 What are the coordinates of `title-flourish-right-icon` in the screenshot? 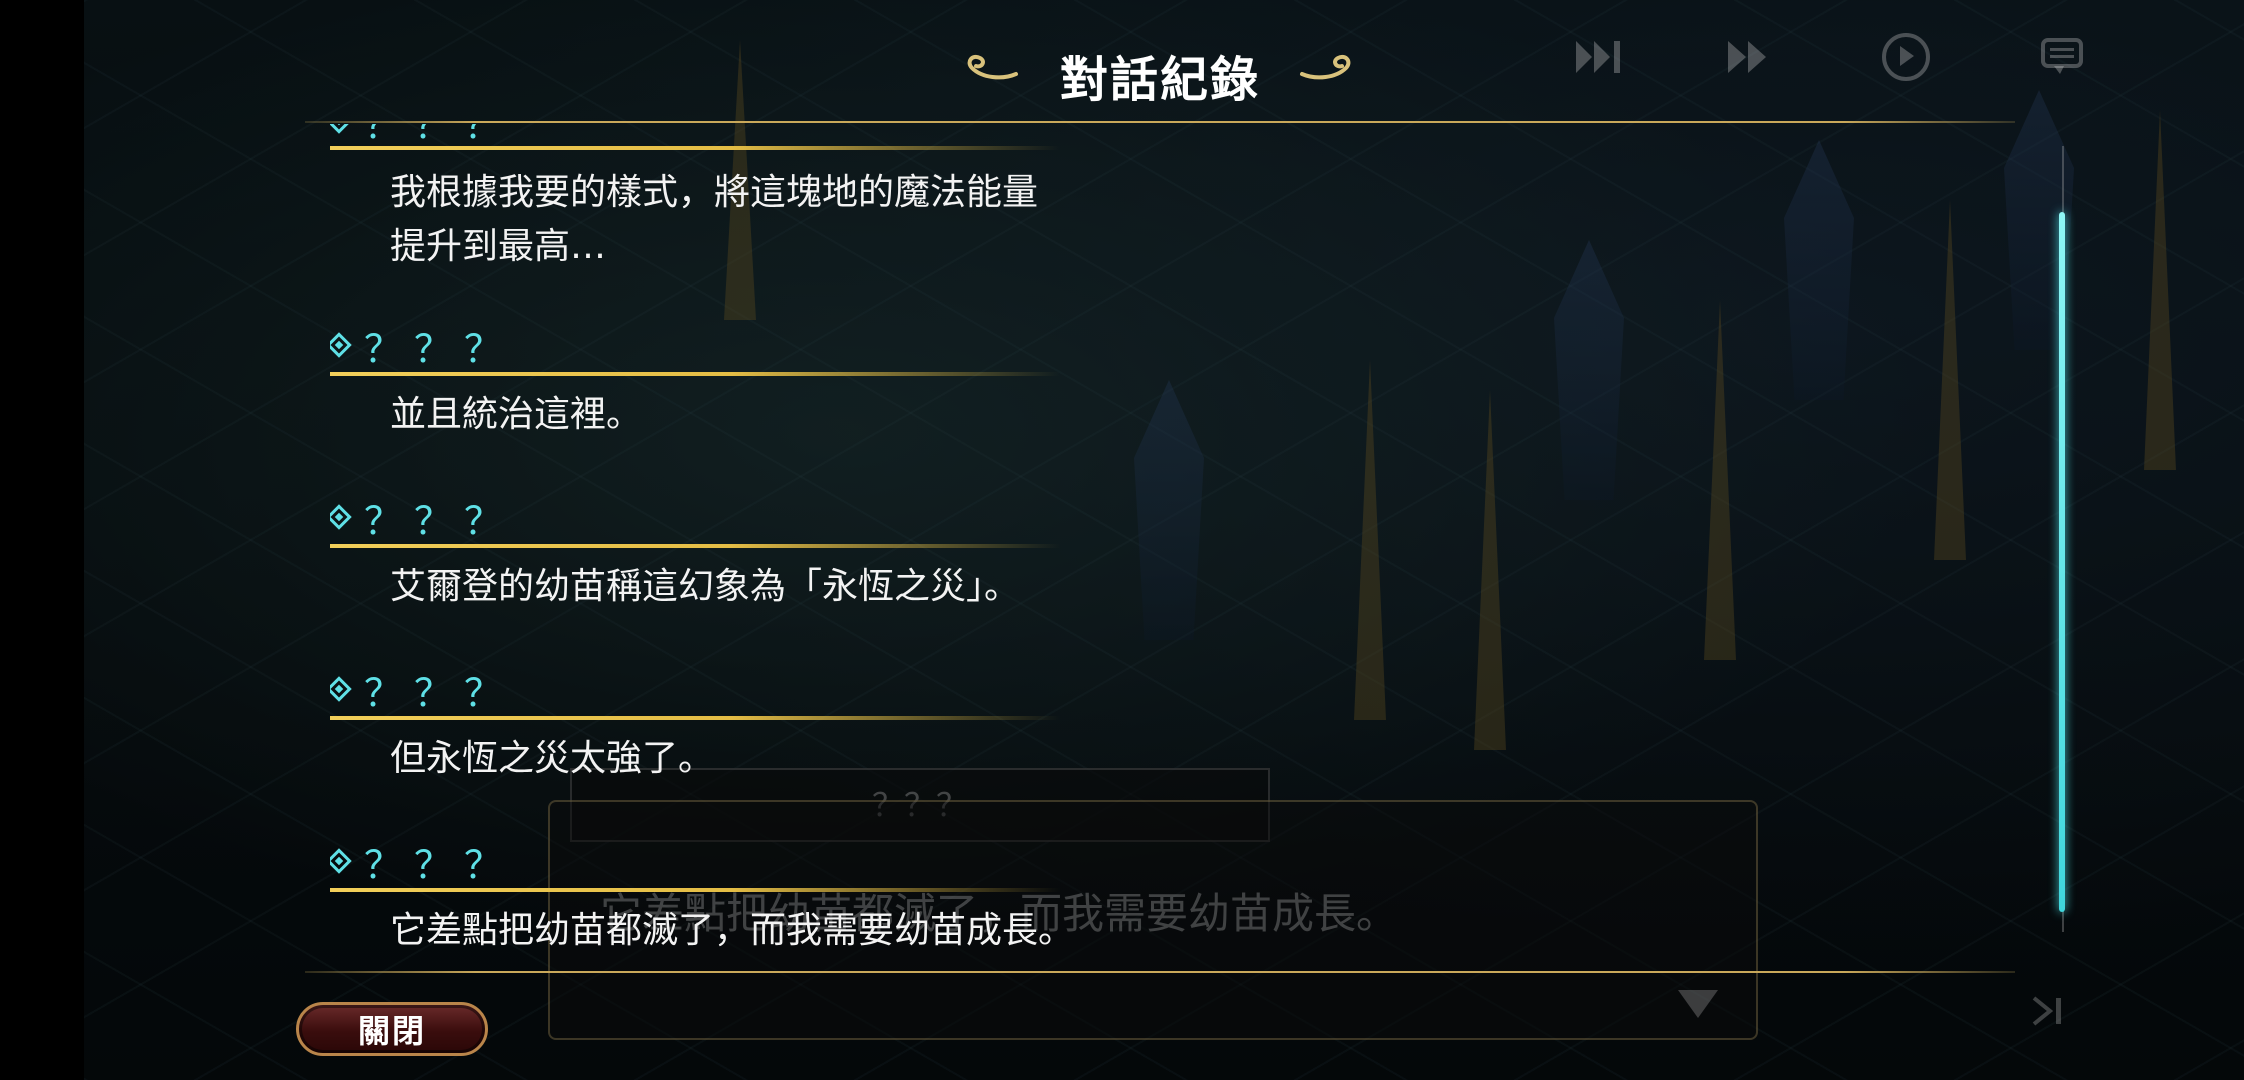 It's located at (1325, 67).